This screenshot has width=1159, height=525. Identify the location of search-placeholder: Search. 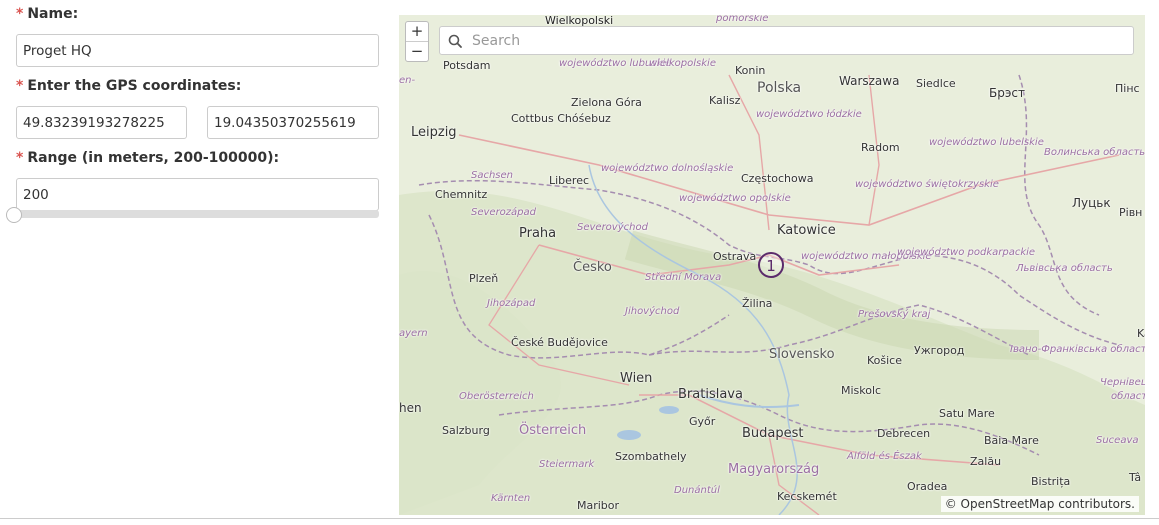
(496, 41).